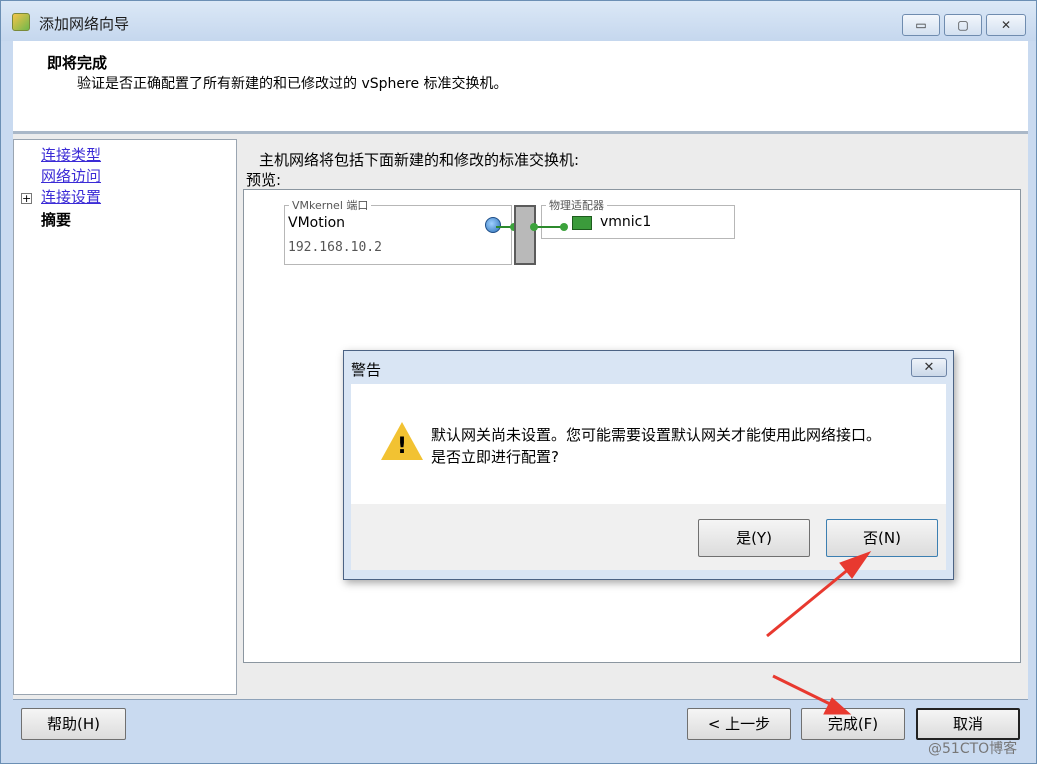  Describe the element at coordinates (973, 749) in the screenshot. I see `watermark: @51CTO博客` at that location.